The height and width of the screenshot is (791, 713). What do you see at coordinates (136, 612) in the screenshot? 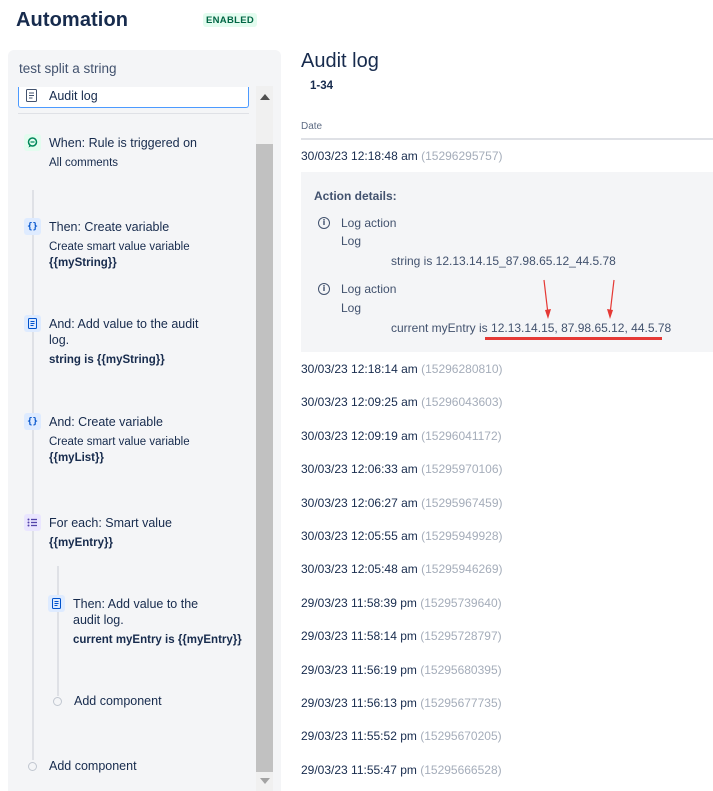
I see `component-title: Then: Add value to the audit log.` at bounding box center [136, 612].